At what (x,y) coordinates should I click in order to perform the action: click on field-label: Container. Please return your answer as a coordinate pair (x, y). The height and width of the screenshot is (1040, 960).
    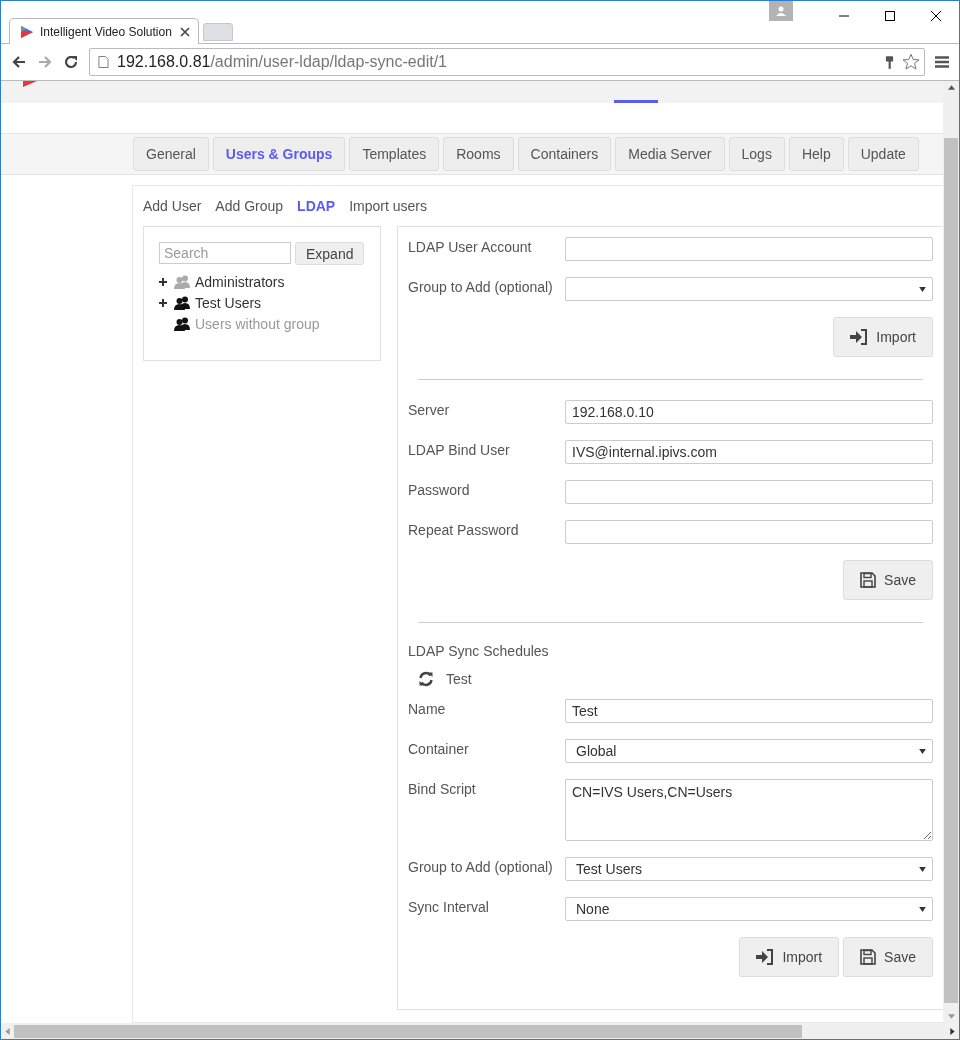
    Looking at the image, I should click on (439, 748).